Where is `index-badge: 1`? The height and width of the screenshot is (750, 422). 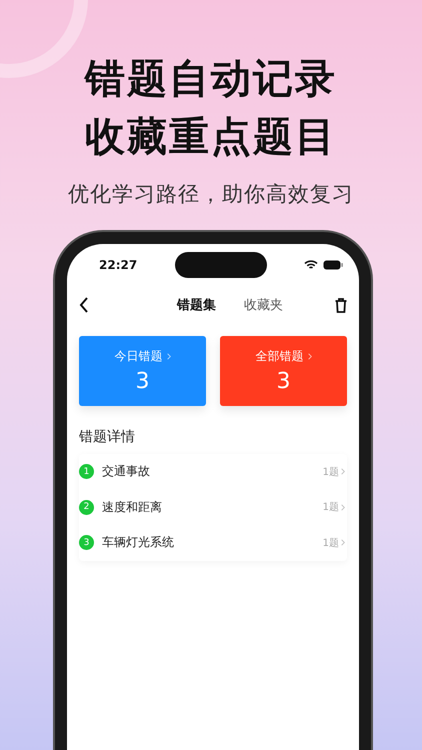 index-badge: 1 is located at coordinates (86, 472).